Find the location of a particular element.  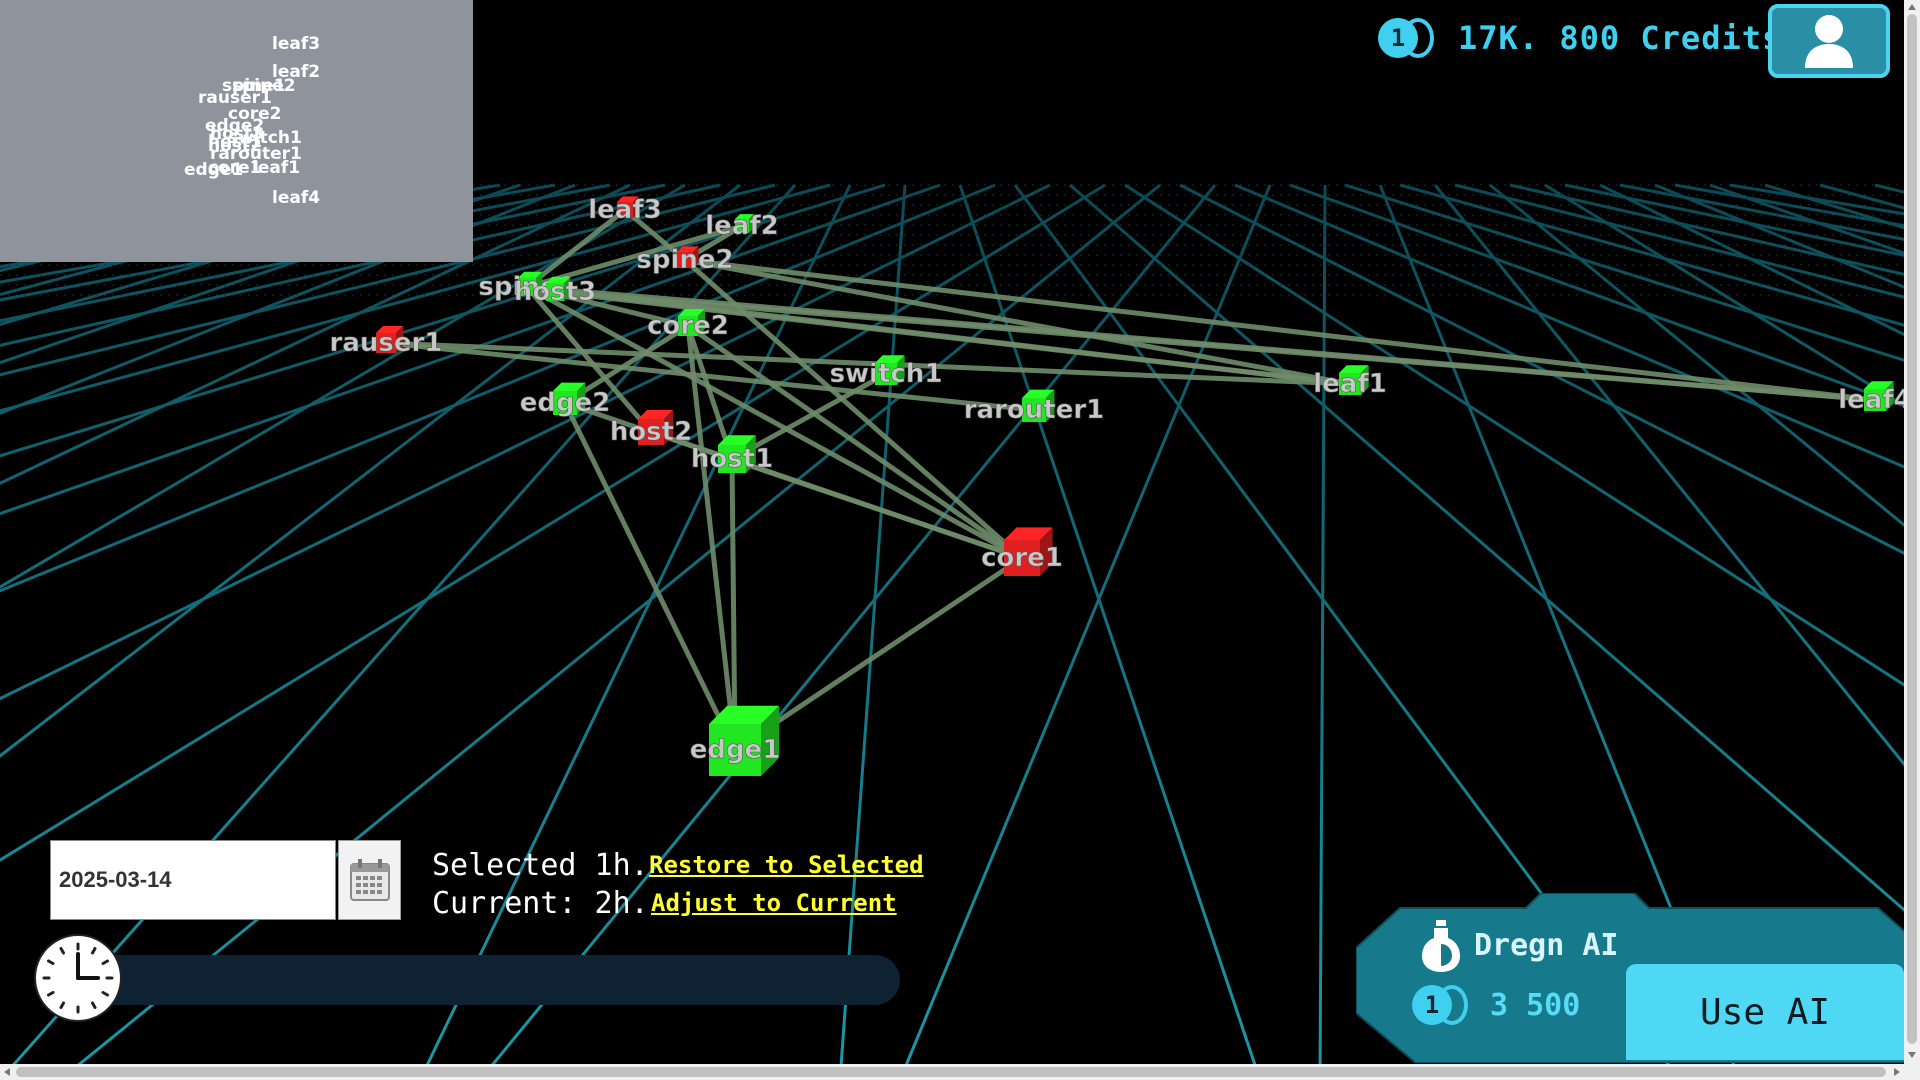

node-label: rauser1 is located at coordinates (386, 343).